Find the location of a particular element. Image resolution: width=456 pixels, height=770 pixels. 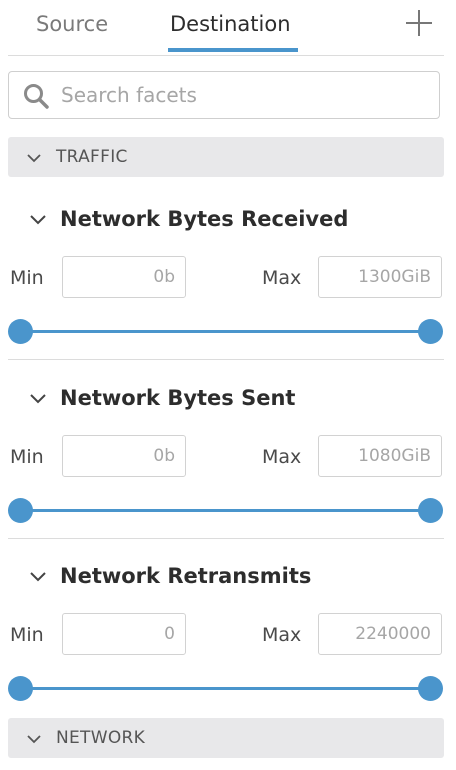

facet-title: Network Retransmits is located at coordinates (186, 576).